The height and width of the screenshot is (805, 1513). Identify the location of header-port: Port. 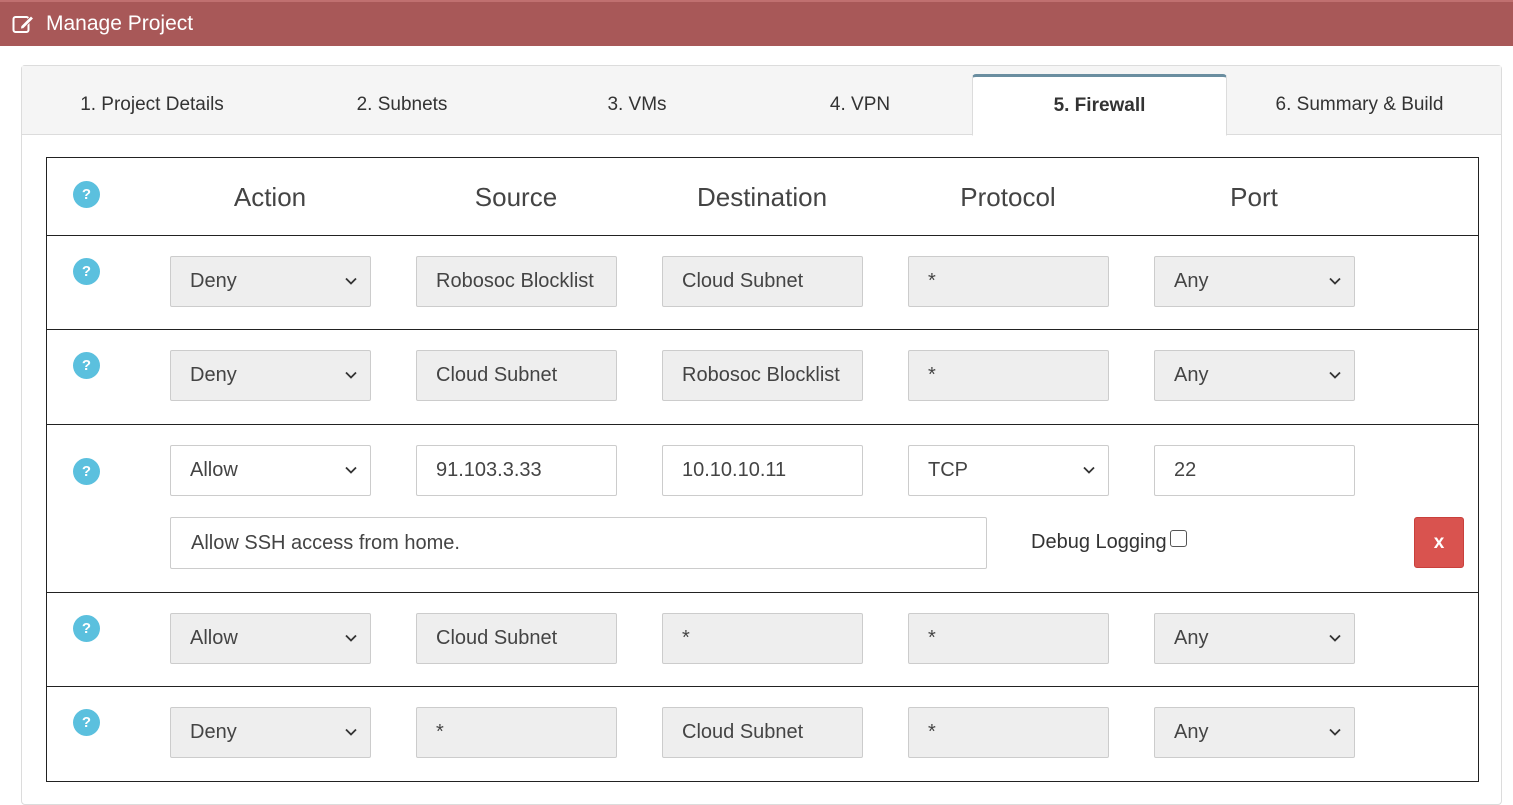
(1254, 197).